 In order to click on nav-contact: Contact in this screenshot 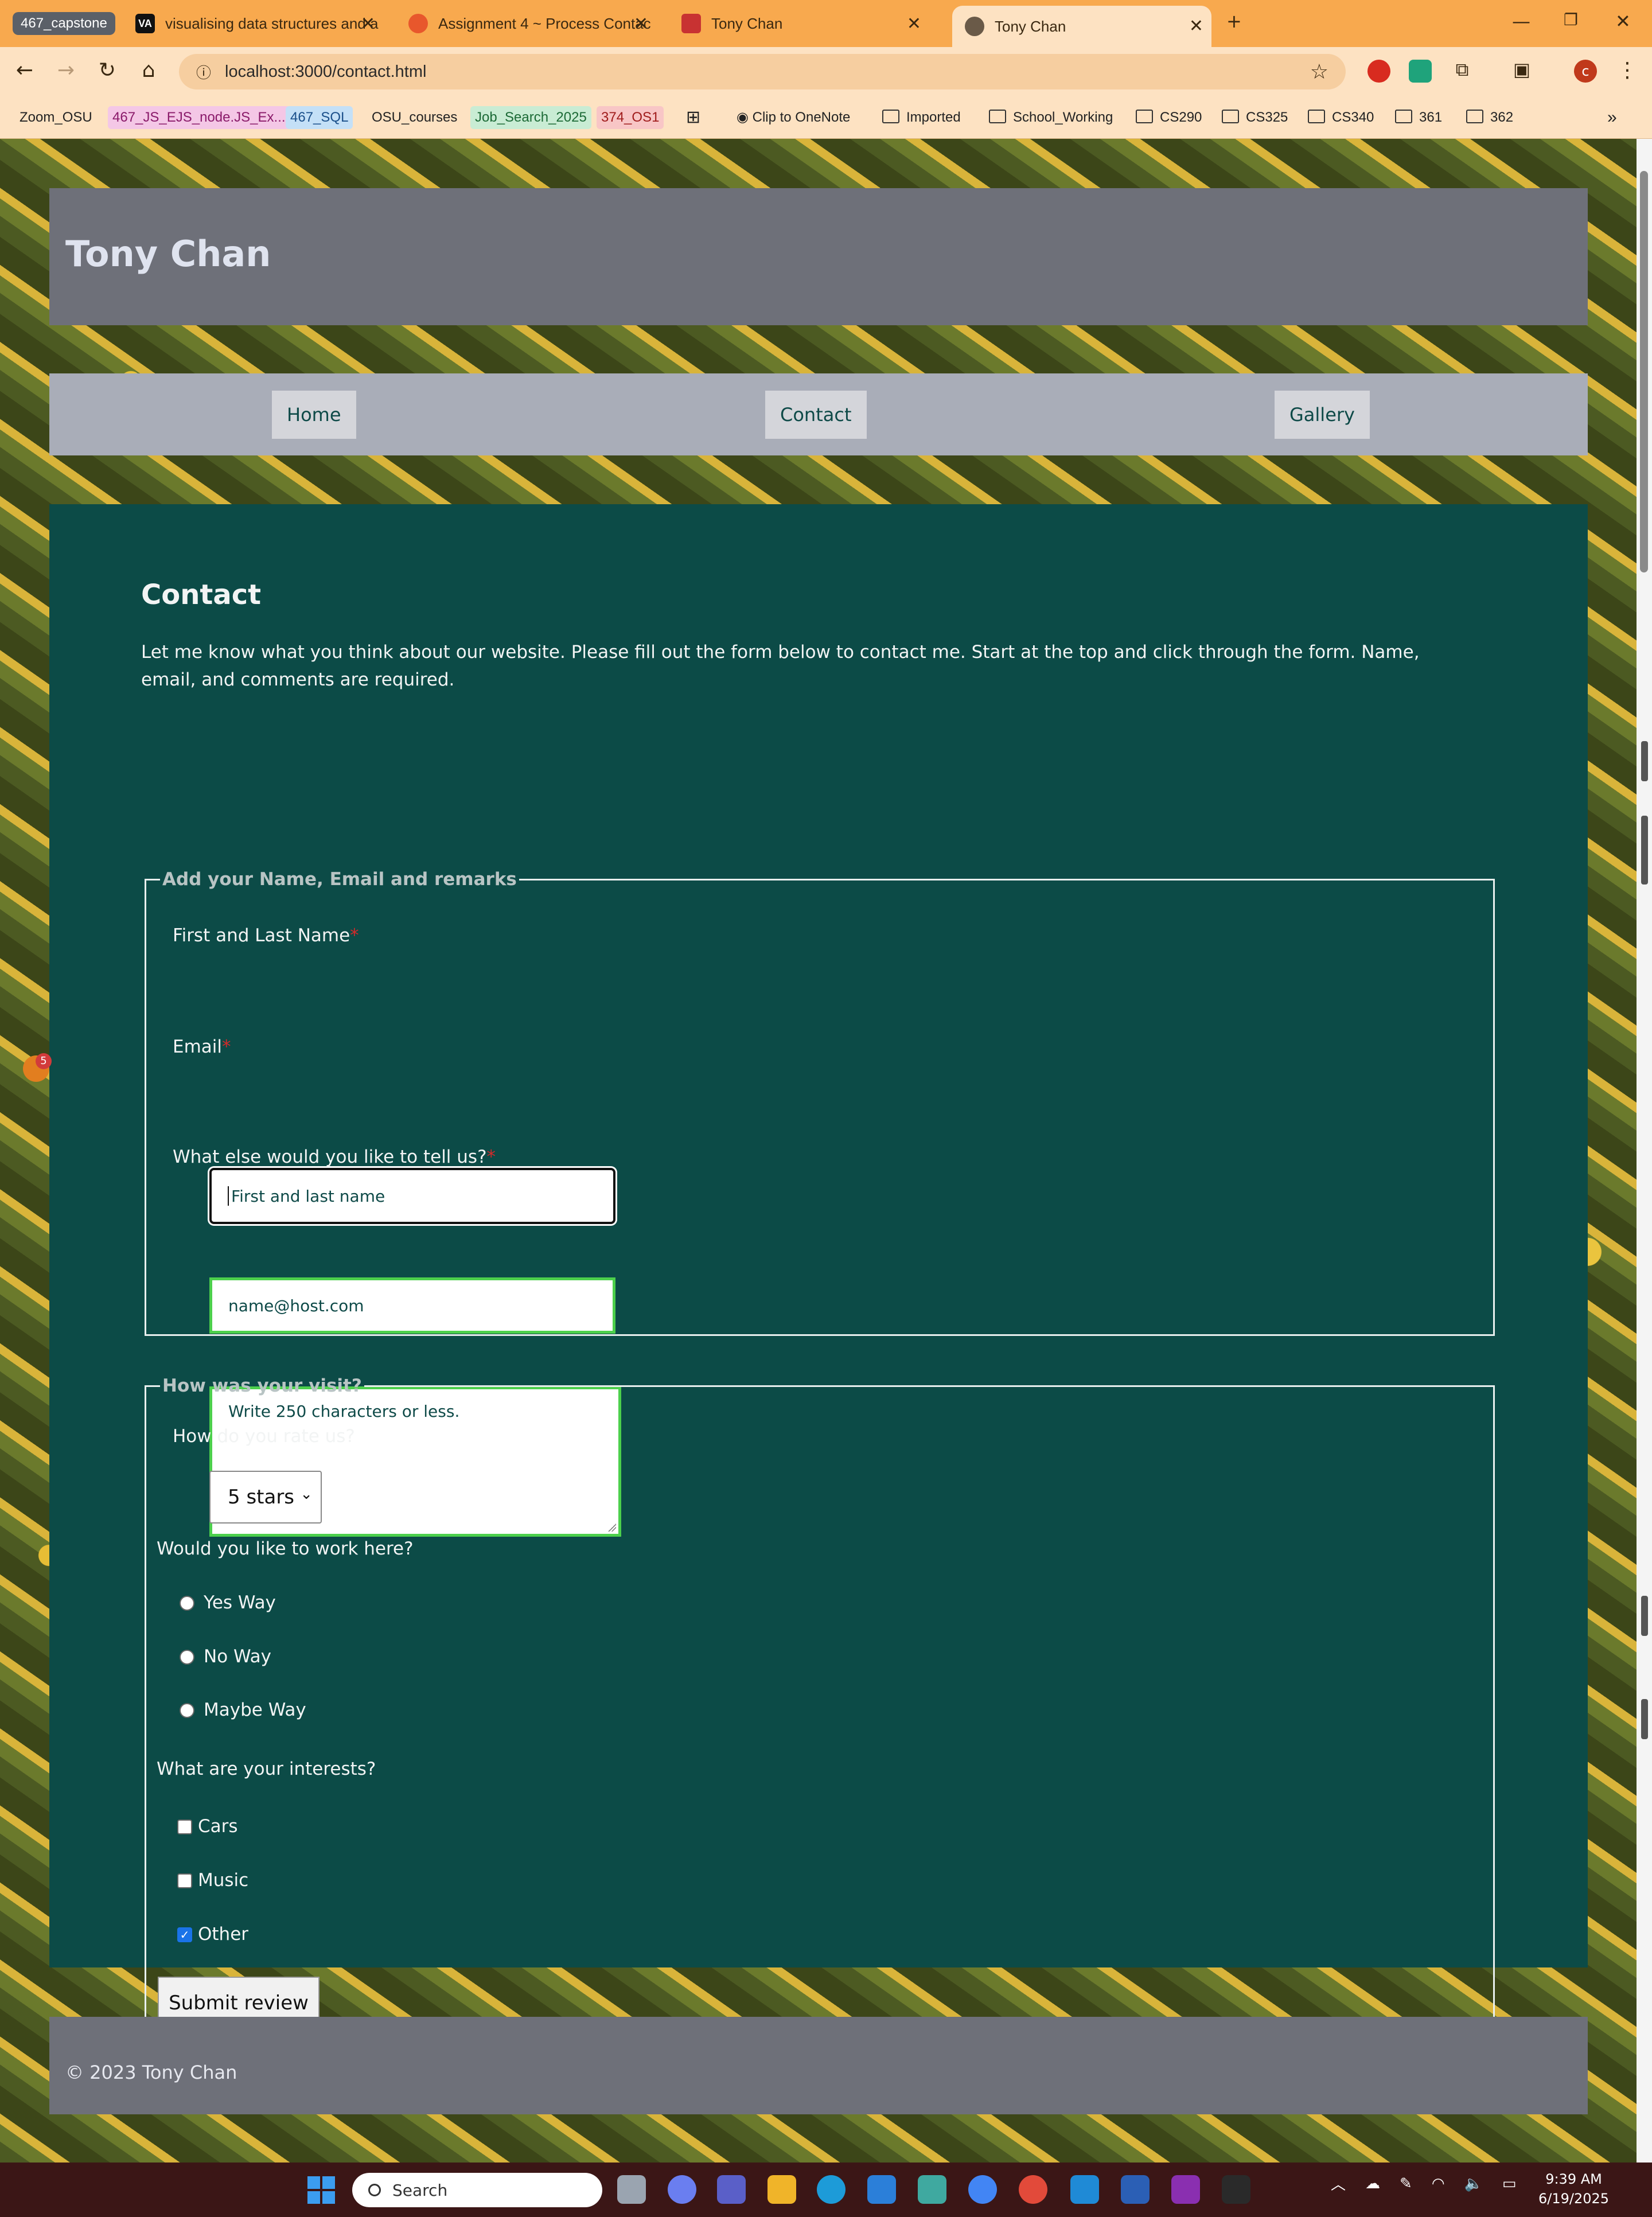, I will do `click(816, 415)`.